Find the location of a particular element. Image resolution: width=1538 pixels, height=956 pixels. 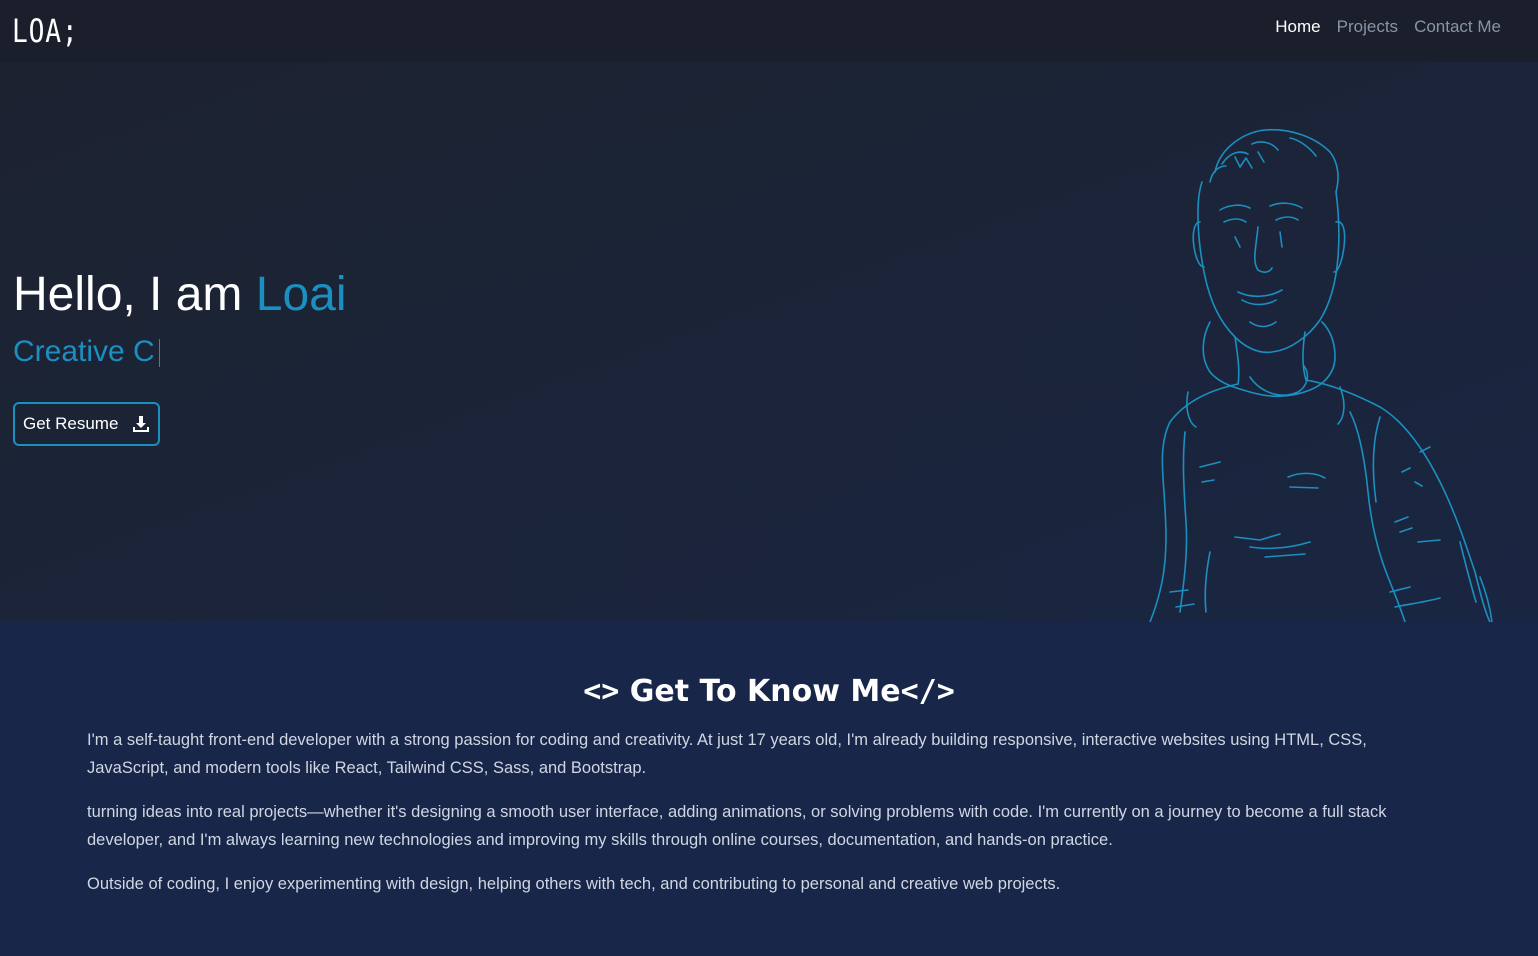

navbar: LOA; Home Projects Contact Me is located at coordinates (769, 31).